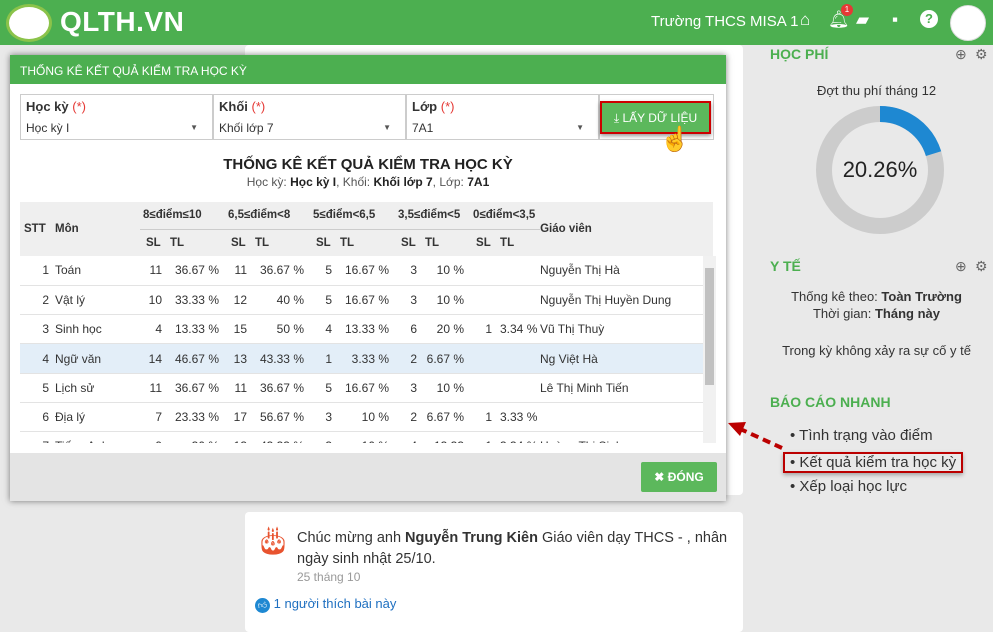 The image size is (993, 632). What do you see at coordinates (368, 69) in the screenshot?
I see `dialog-title: THỐNG KÊ KẾT QUẢ KIỂM TRA HỌC KỲ` at bounding box center [368, 69].